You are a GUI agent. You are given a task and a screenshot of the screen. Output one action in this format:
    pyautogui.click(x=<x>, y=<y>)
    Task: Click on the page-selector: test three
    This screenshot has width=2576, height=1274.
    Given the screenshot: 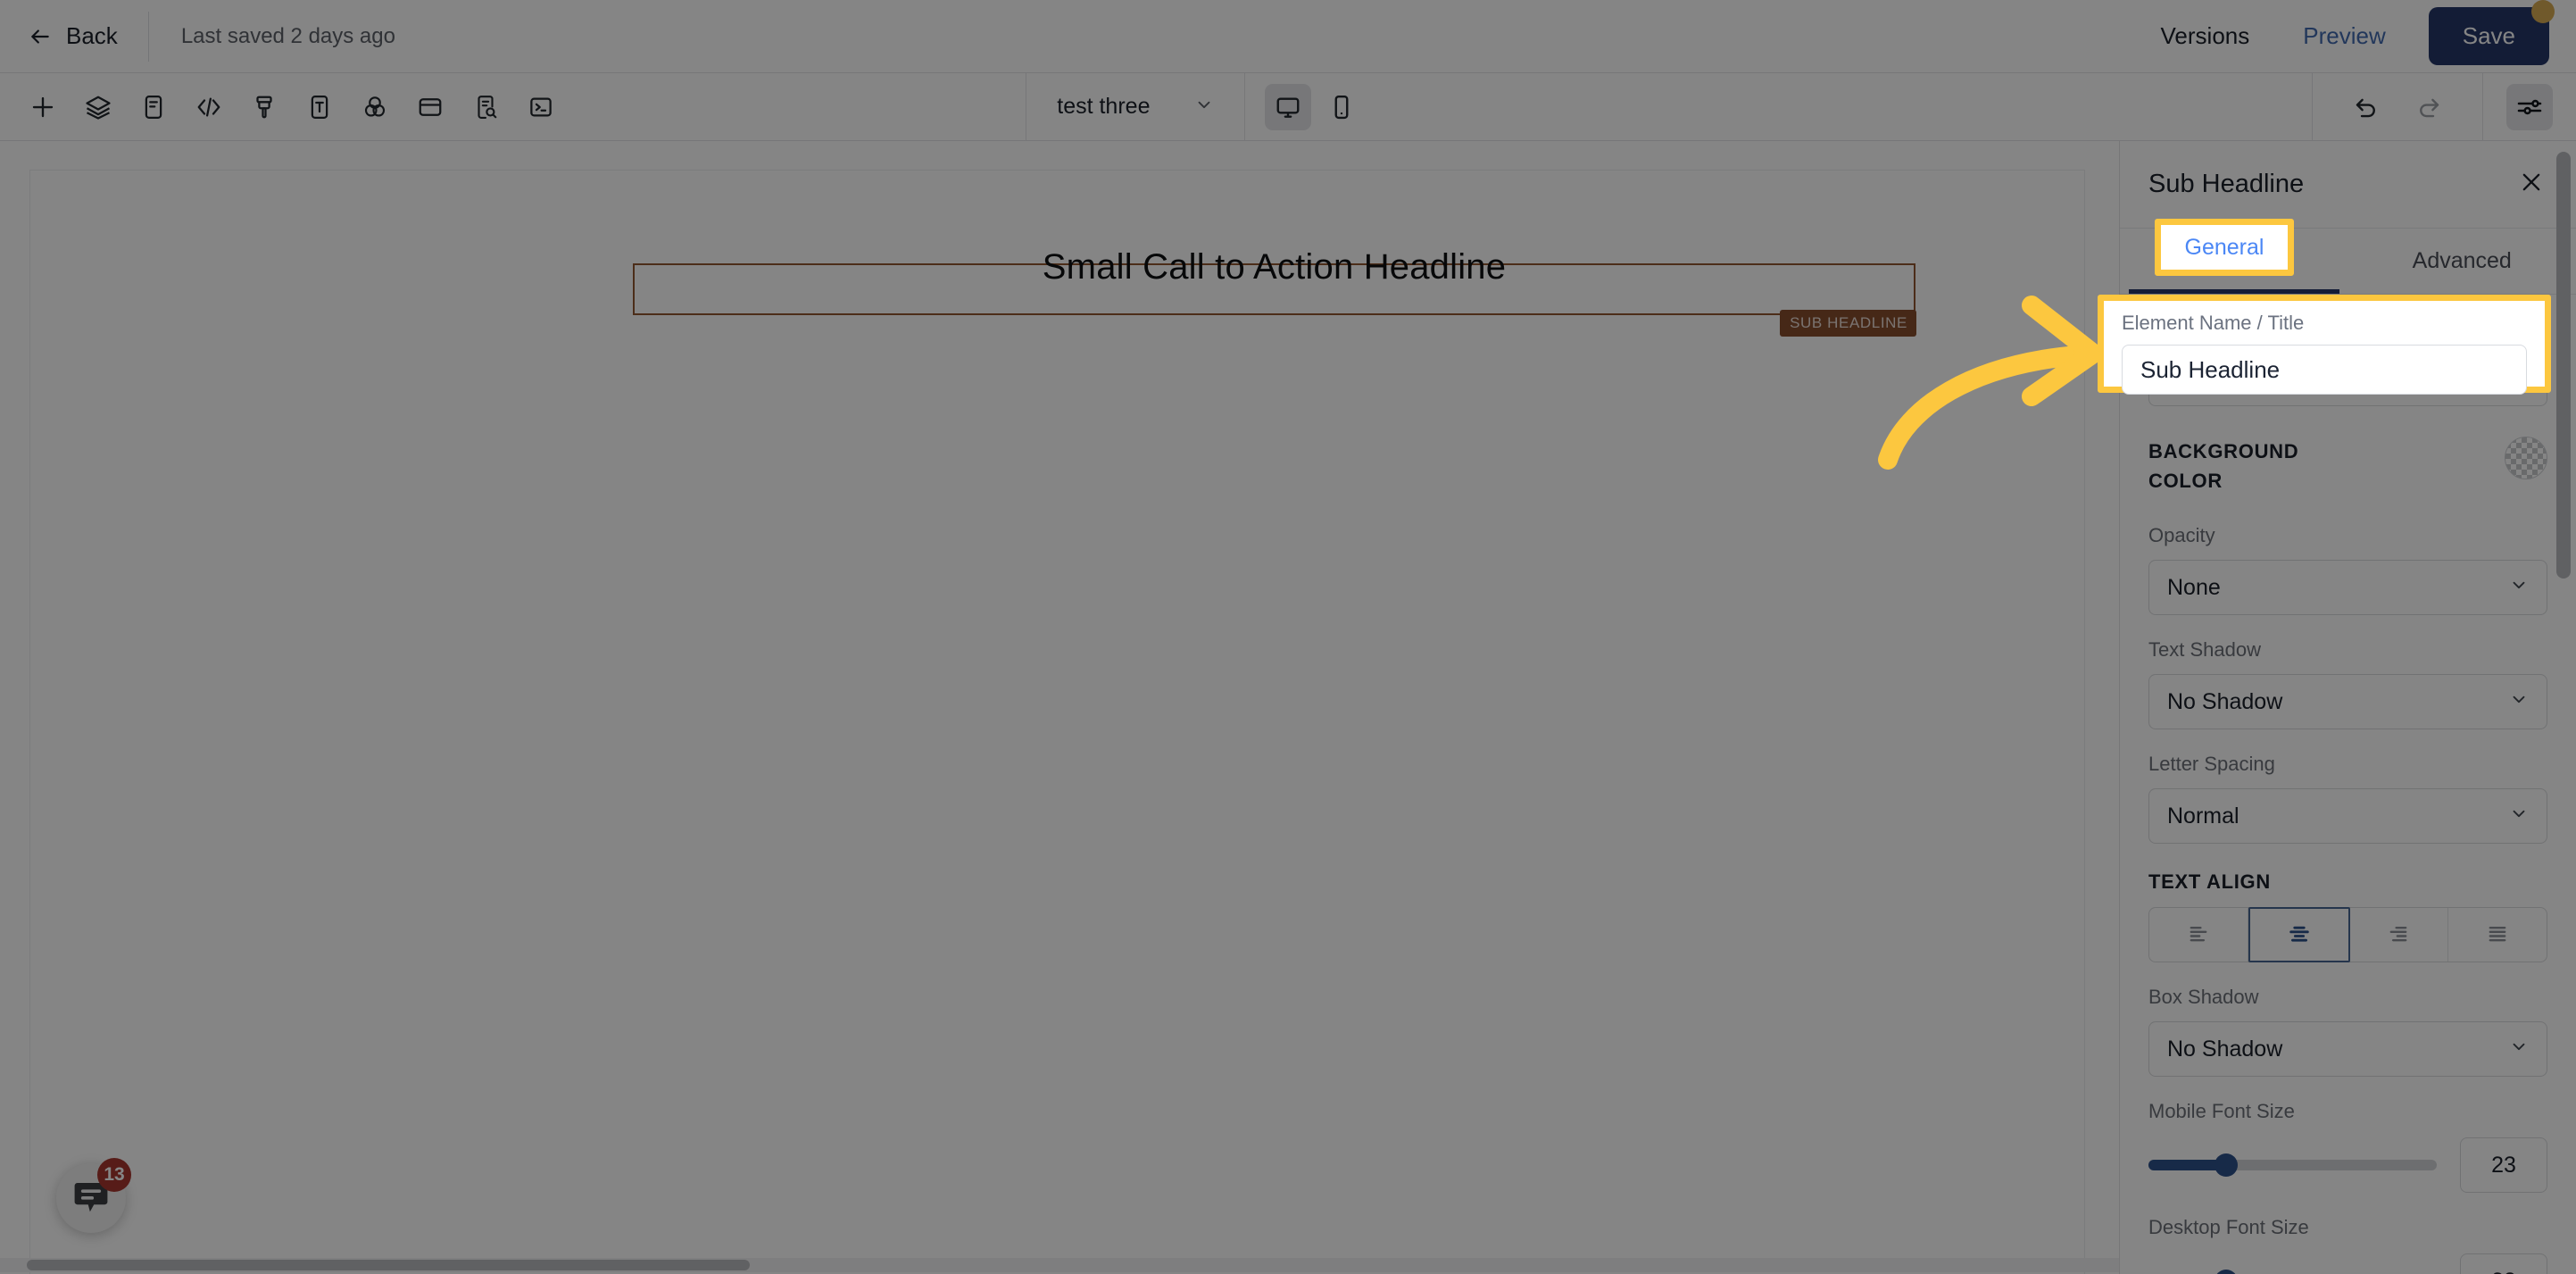 What is the action you would take?
    pyautogui.click(x=1135, y=107)
    